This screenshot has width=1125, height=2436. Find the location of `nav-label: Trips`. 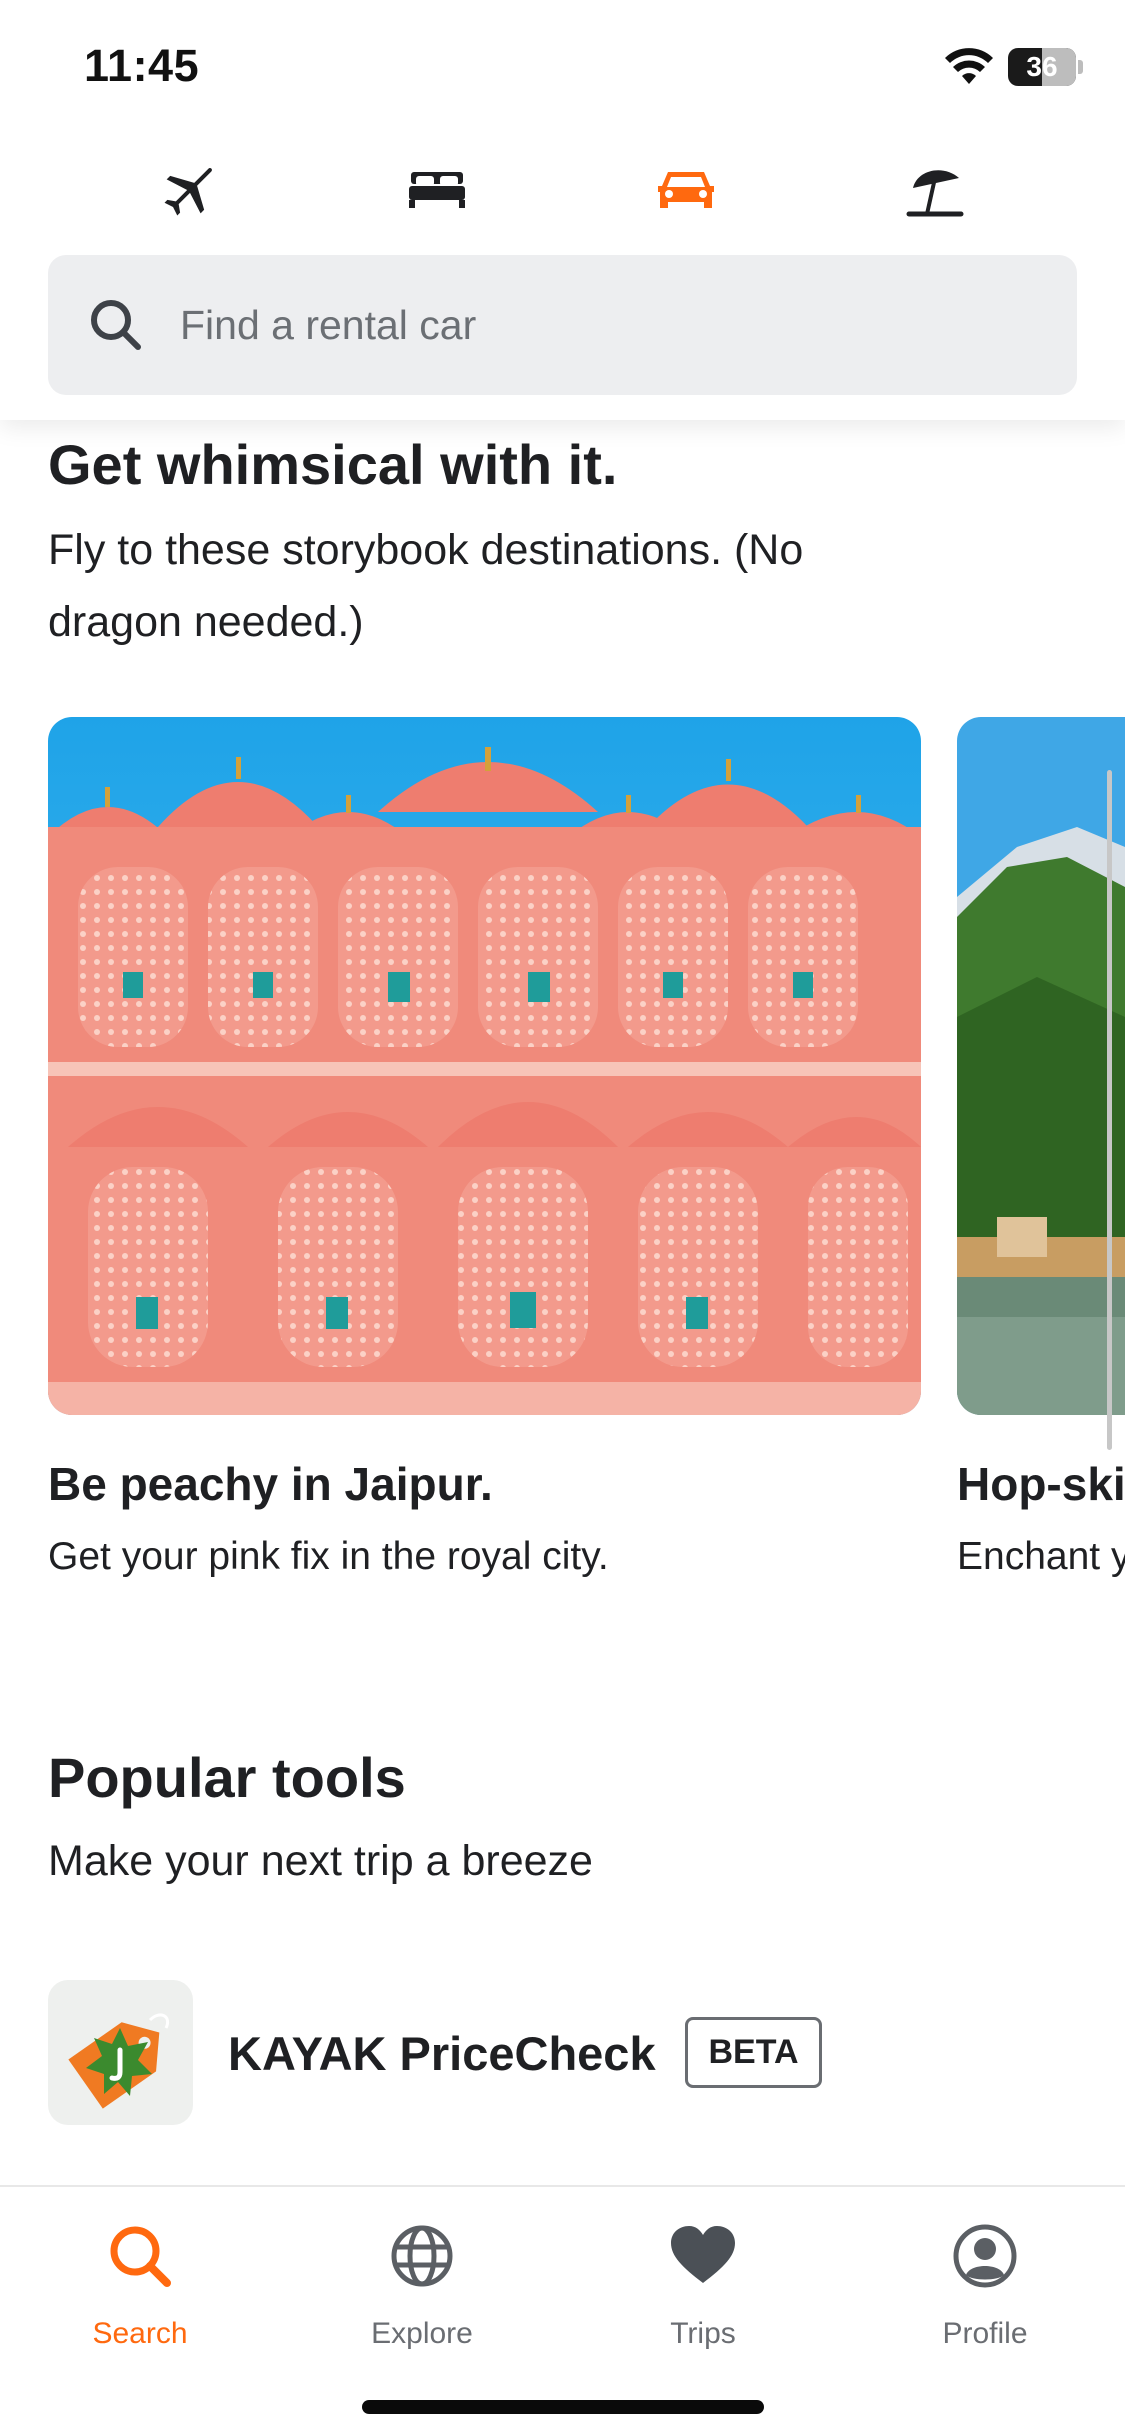

nav-label: Trips is located at coordinates (703, 2333).